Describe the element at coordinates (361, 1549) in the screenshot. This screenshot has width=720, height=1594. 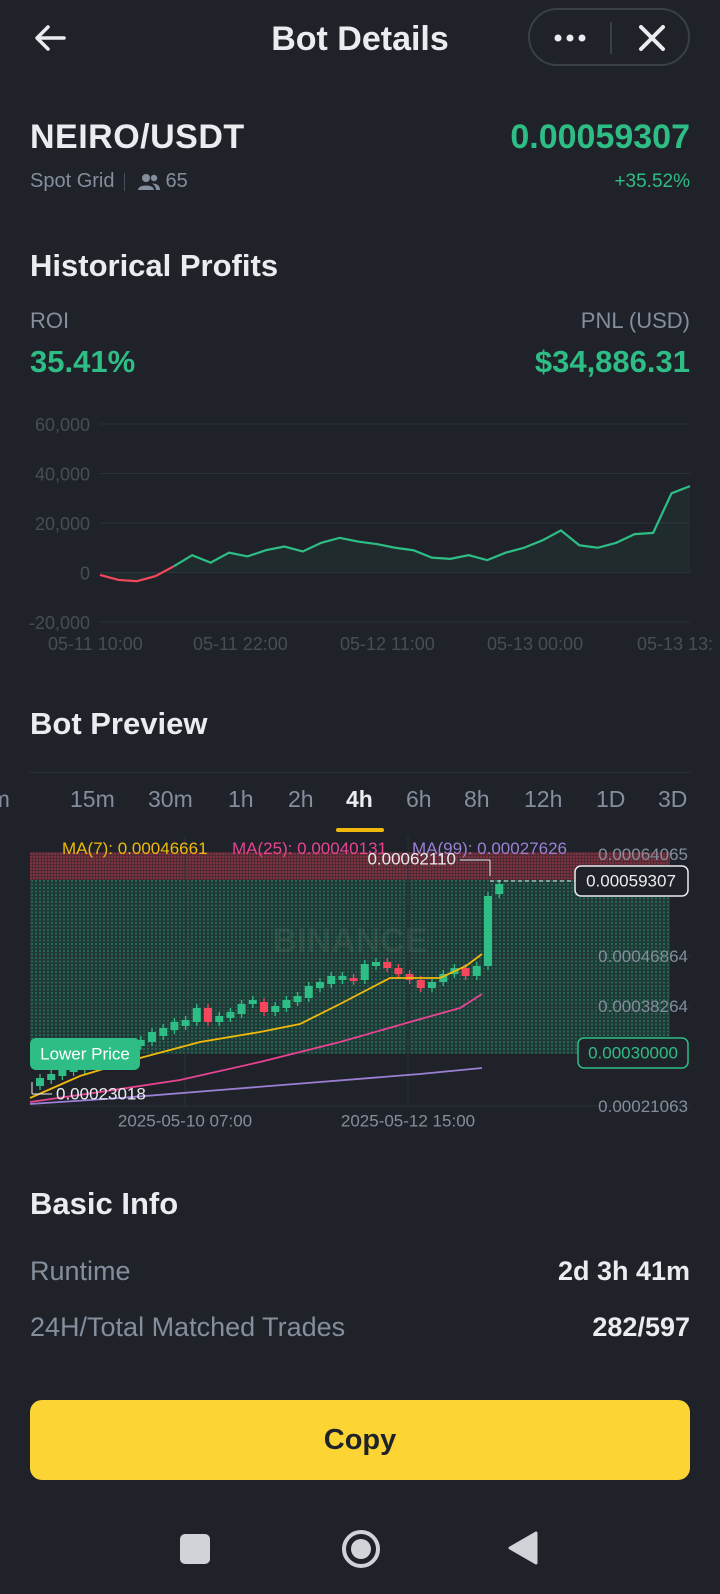
I see `home-icon` at that location.